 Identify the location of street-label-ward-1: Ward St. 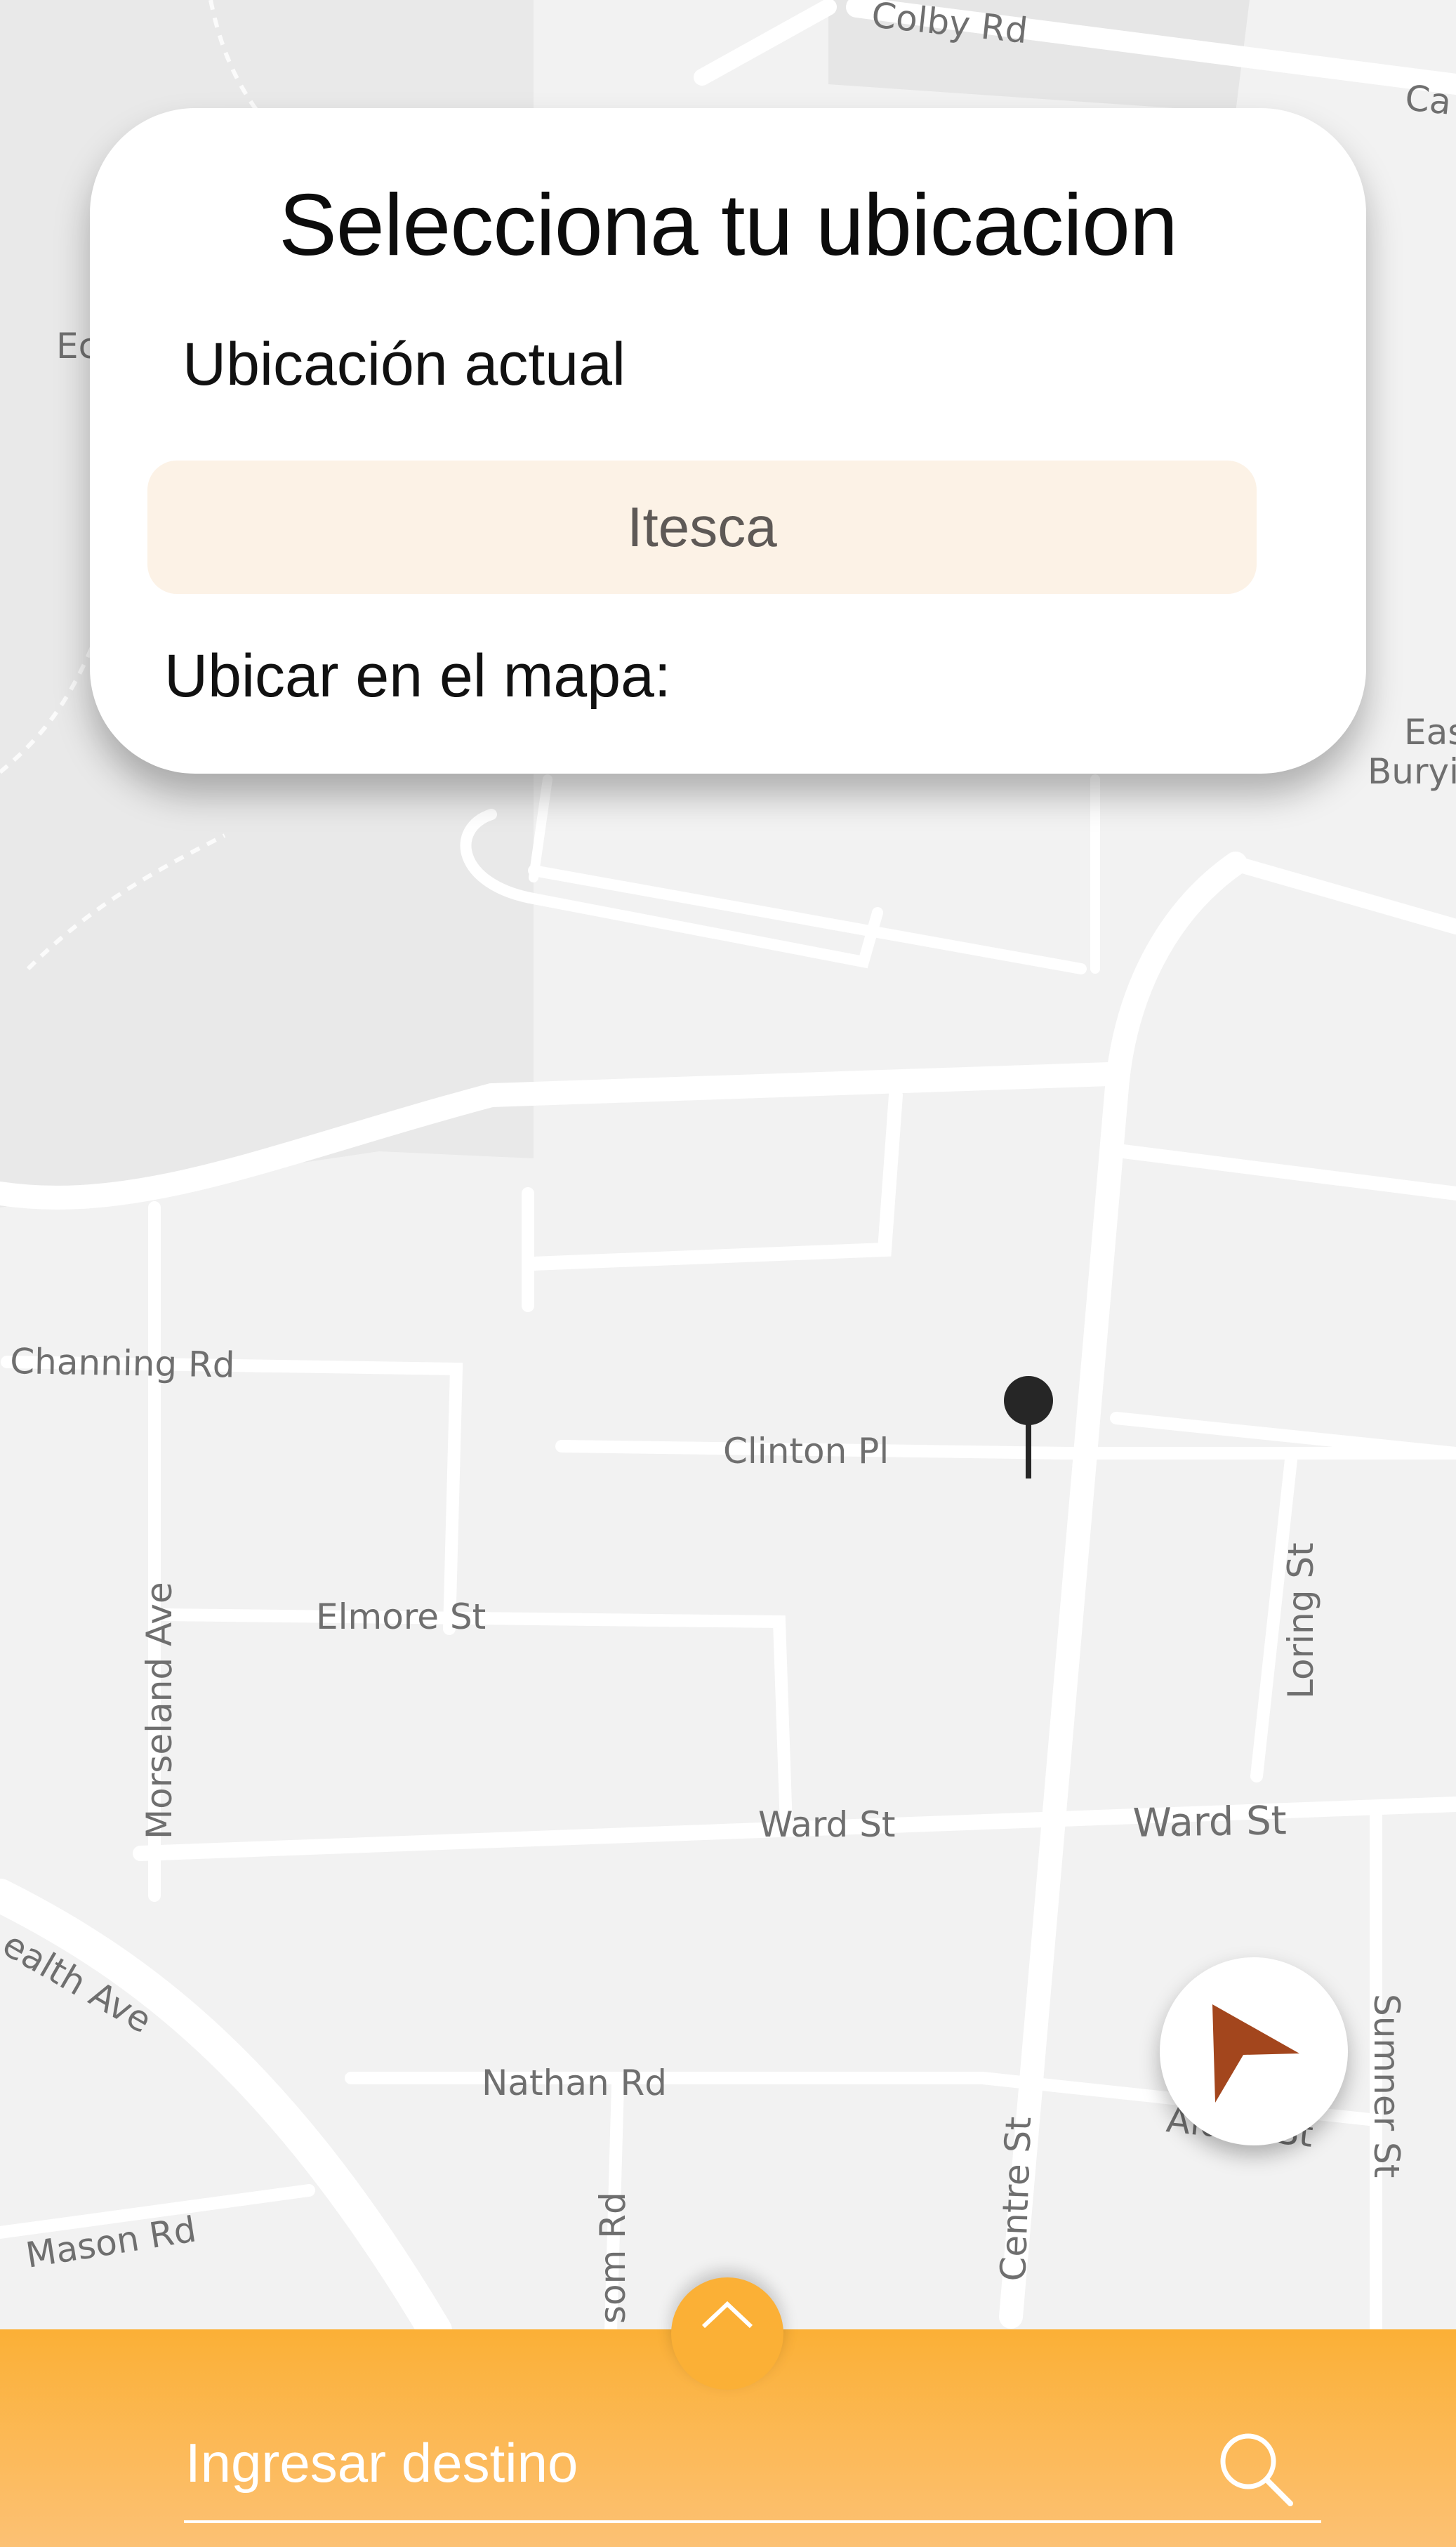
(827, 1824).